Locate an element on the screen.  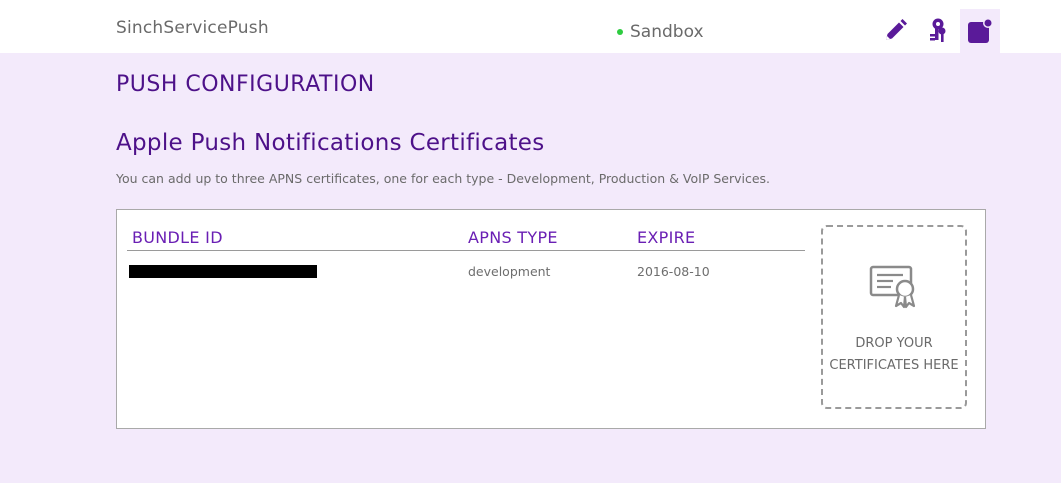
status-dot-icon is located at coordinates (620, 32).